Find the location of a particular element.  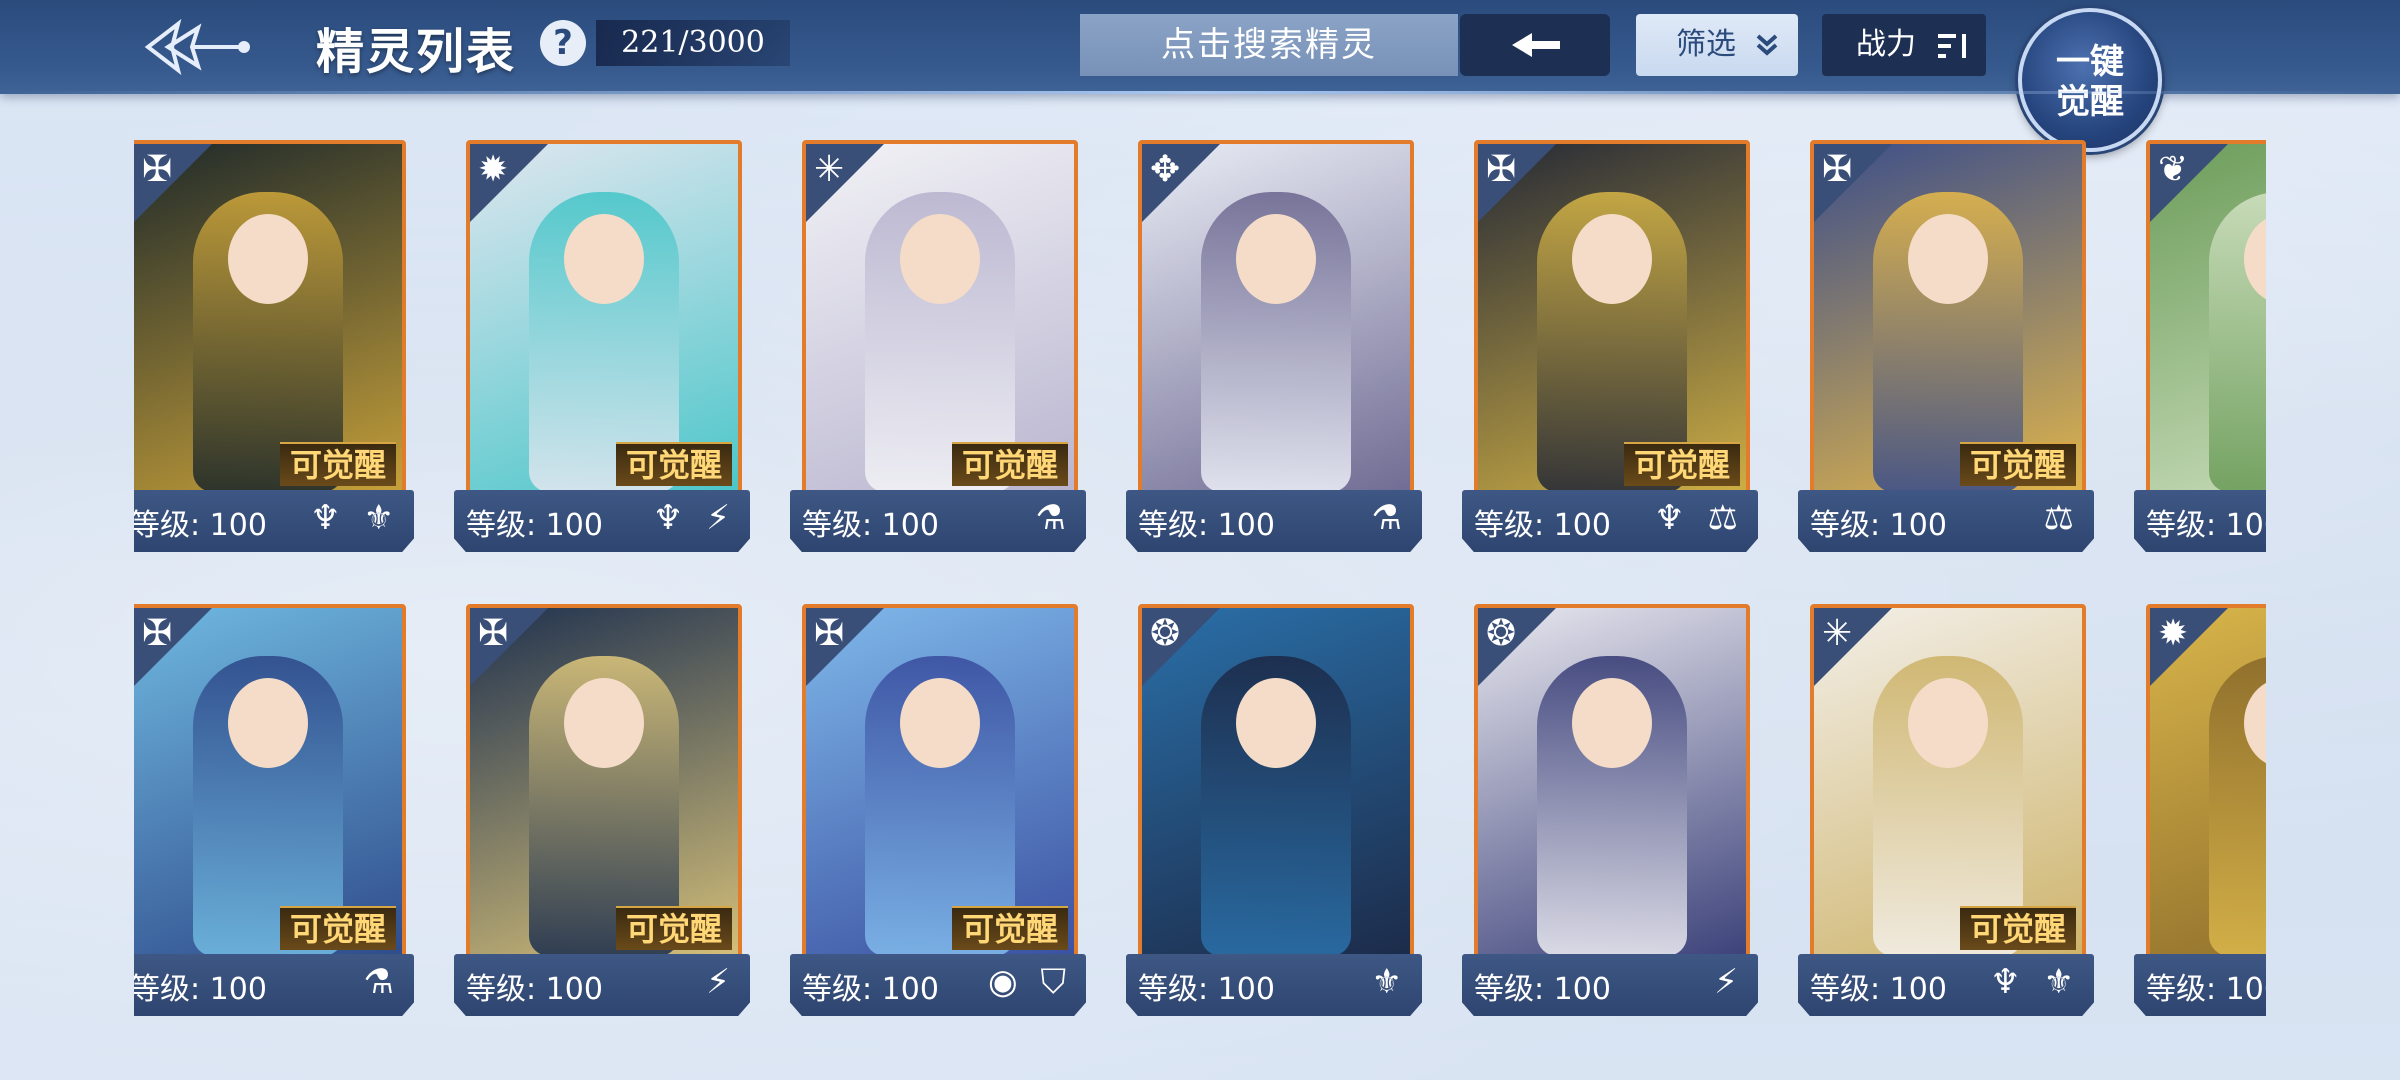

element-icon: ✥ is located at coordinates (1165, 169).